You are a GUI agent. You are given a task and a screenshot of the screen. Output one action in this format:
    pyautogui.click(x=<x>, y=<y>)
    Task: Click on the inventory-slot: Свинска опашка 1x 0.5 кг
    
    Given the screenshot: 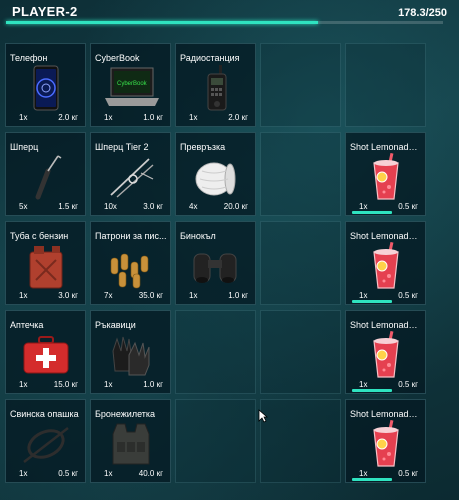 What is the action you would take?
    pyautogui.click(x=45, y=441)
    